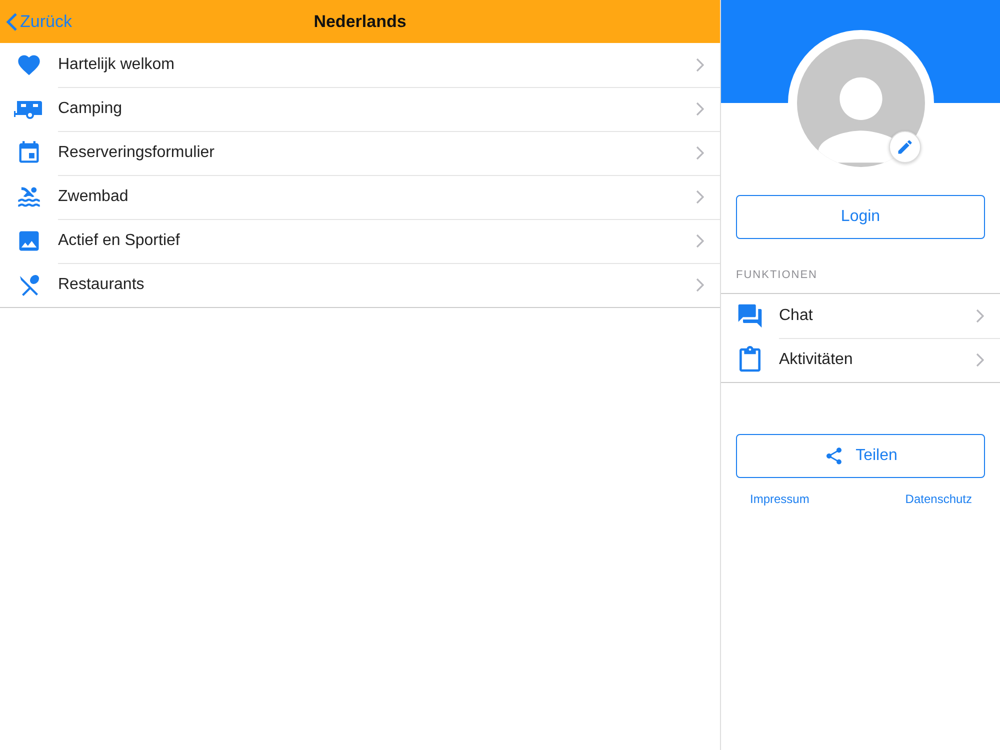 This screenshot has width=1000, height=750. What do you see at coordinates (360, 109) in the screenshot?
I see `menu-item: Camping` at bounding box center [360, 109].